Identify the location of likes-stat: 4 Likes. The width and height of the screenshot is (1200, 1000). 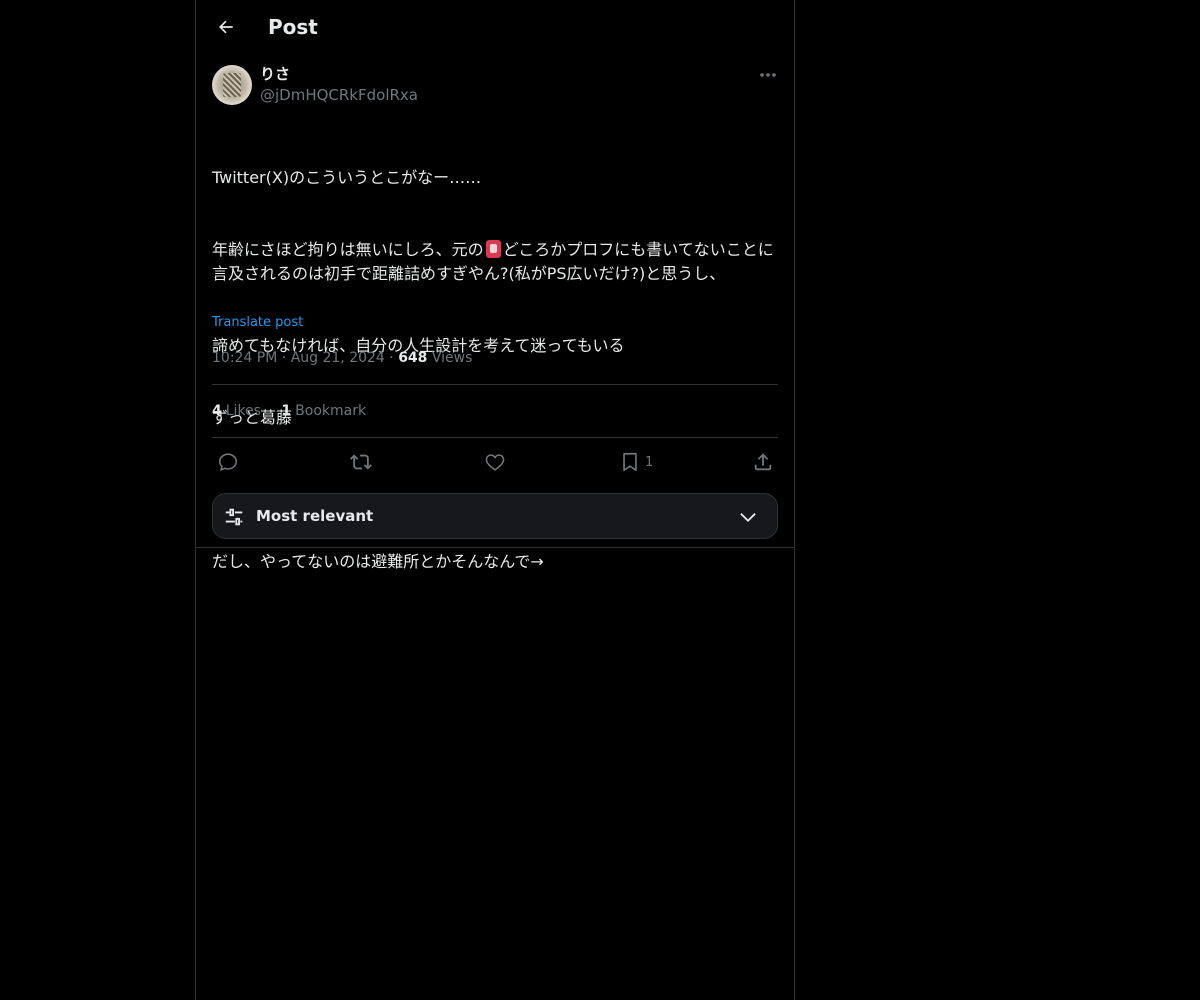
(236, 411).